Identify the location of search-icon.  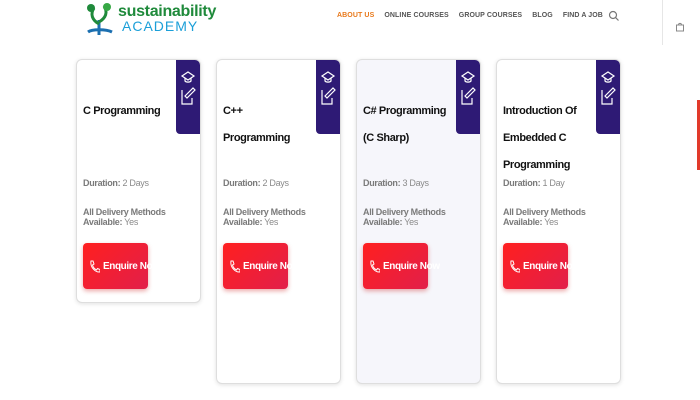
(614, 16).